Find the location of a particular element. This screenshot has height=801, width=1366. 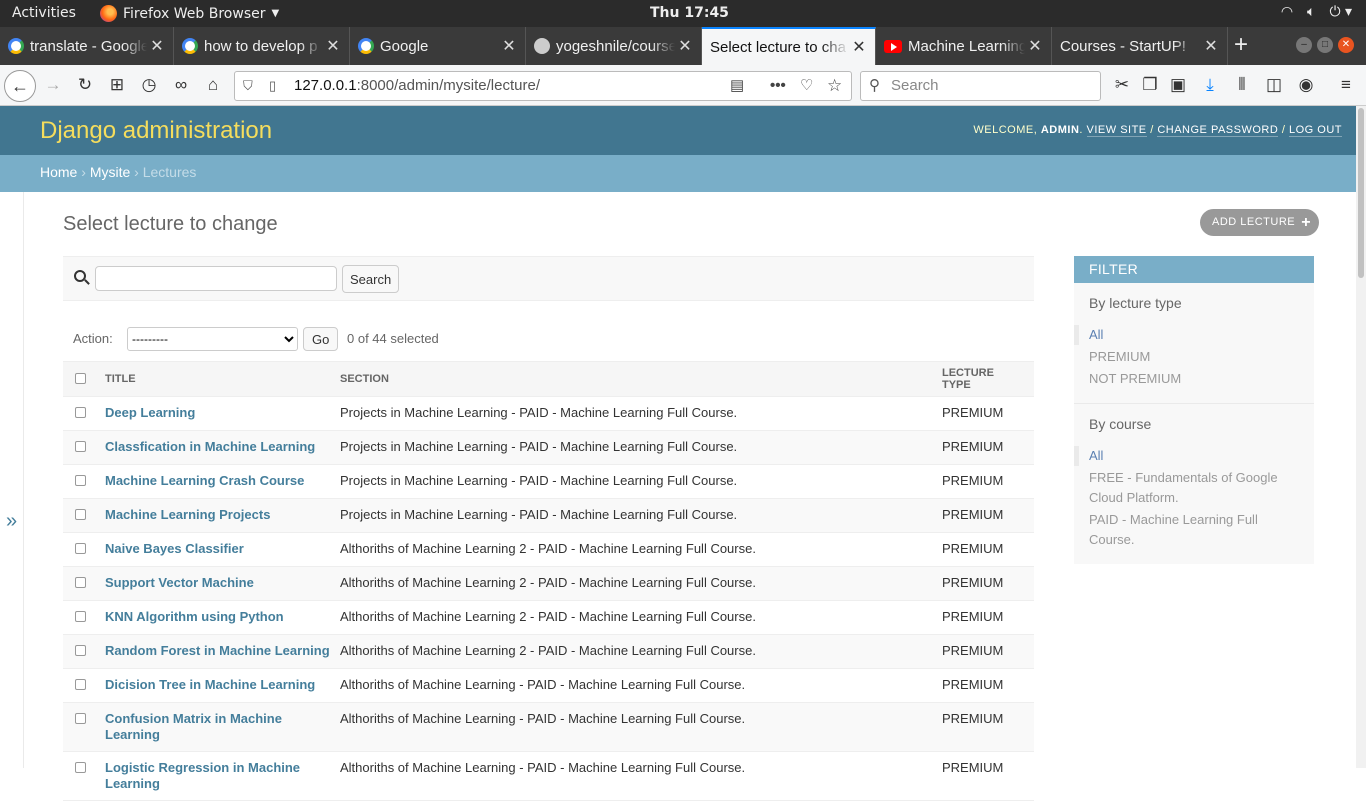

action-select: --------- is located at coordinates (212, 339).